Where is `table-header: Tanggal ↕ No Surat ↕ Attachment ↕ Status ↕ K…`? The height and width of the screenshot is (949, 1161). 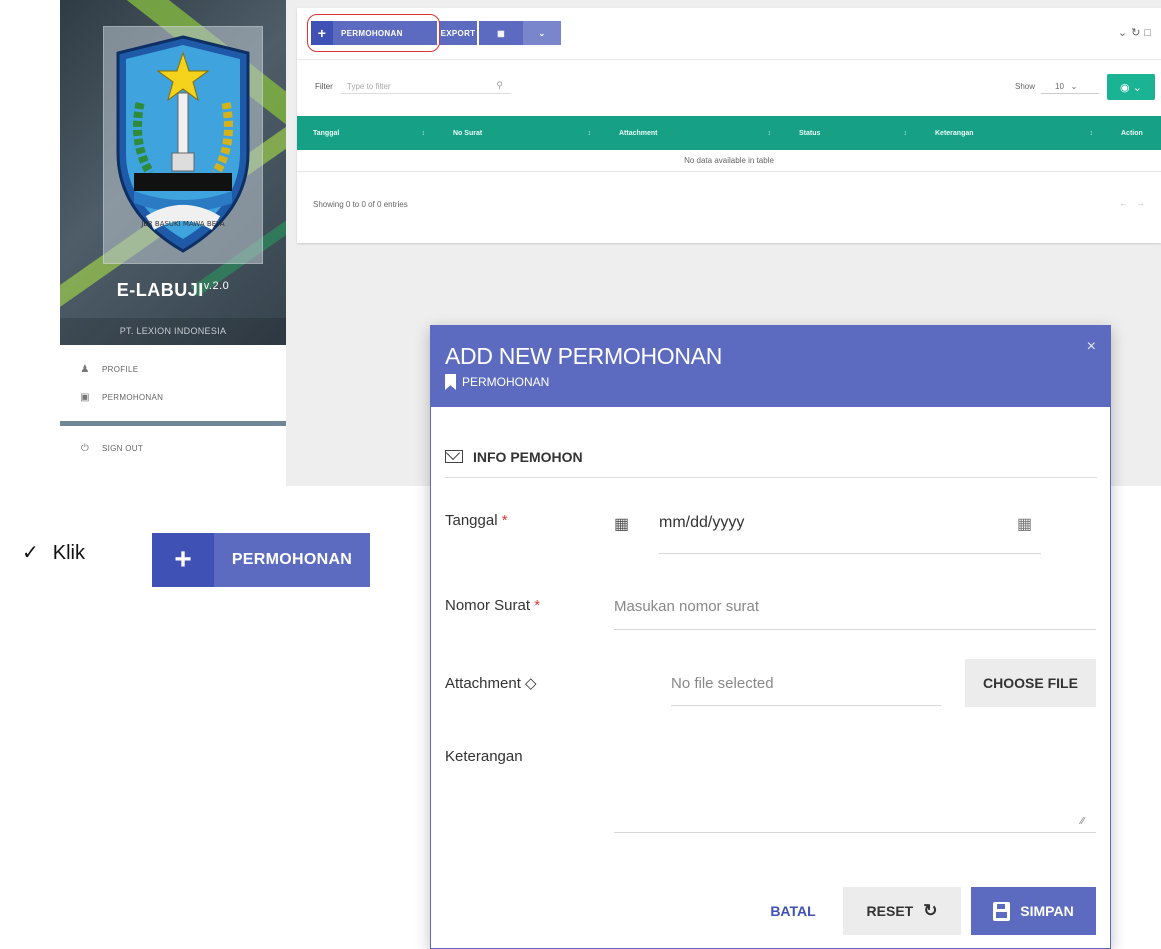
table-header: Tanggal ↕ No Surat ↕ Attachment ↕ Status ↕ K… is located at coordinates (729, 133).